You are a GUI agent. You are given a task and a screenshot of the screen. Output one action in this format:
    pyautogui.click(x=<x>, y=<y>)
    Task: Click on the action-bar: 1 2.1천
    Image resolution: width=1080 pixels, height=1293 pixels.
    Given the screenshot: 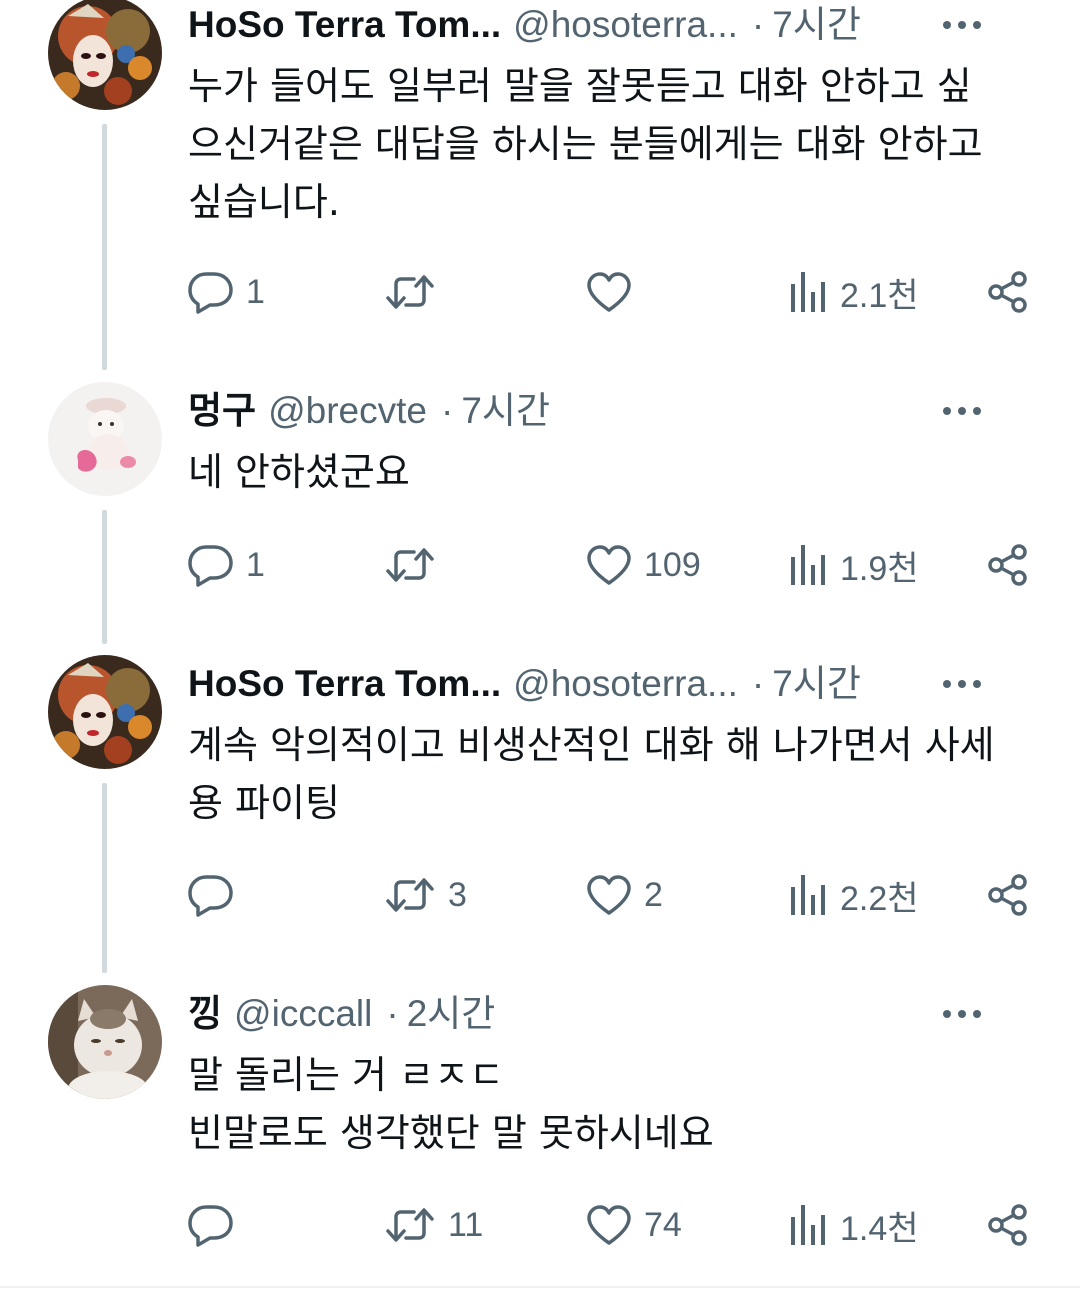 What is the action you would take?
    pyautogui.click(x=608, y=292)
    